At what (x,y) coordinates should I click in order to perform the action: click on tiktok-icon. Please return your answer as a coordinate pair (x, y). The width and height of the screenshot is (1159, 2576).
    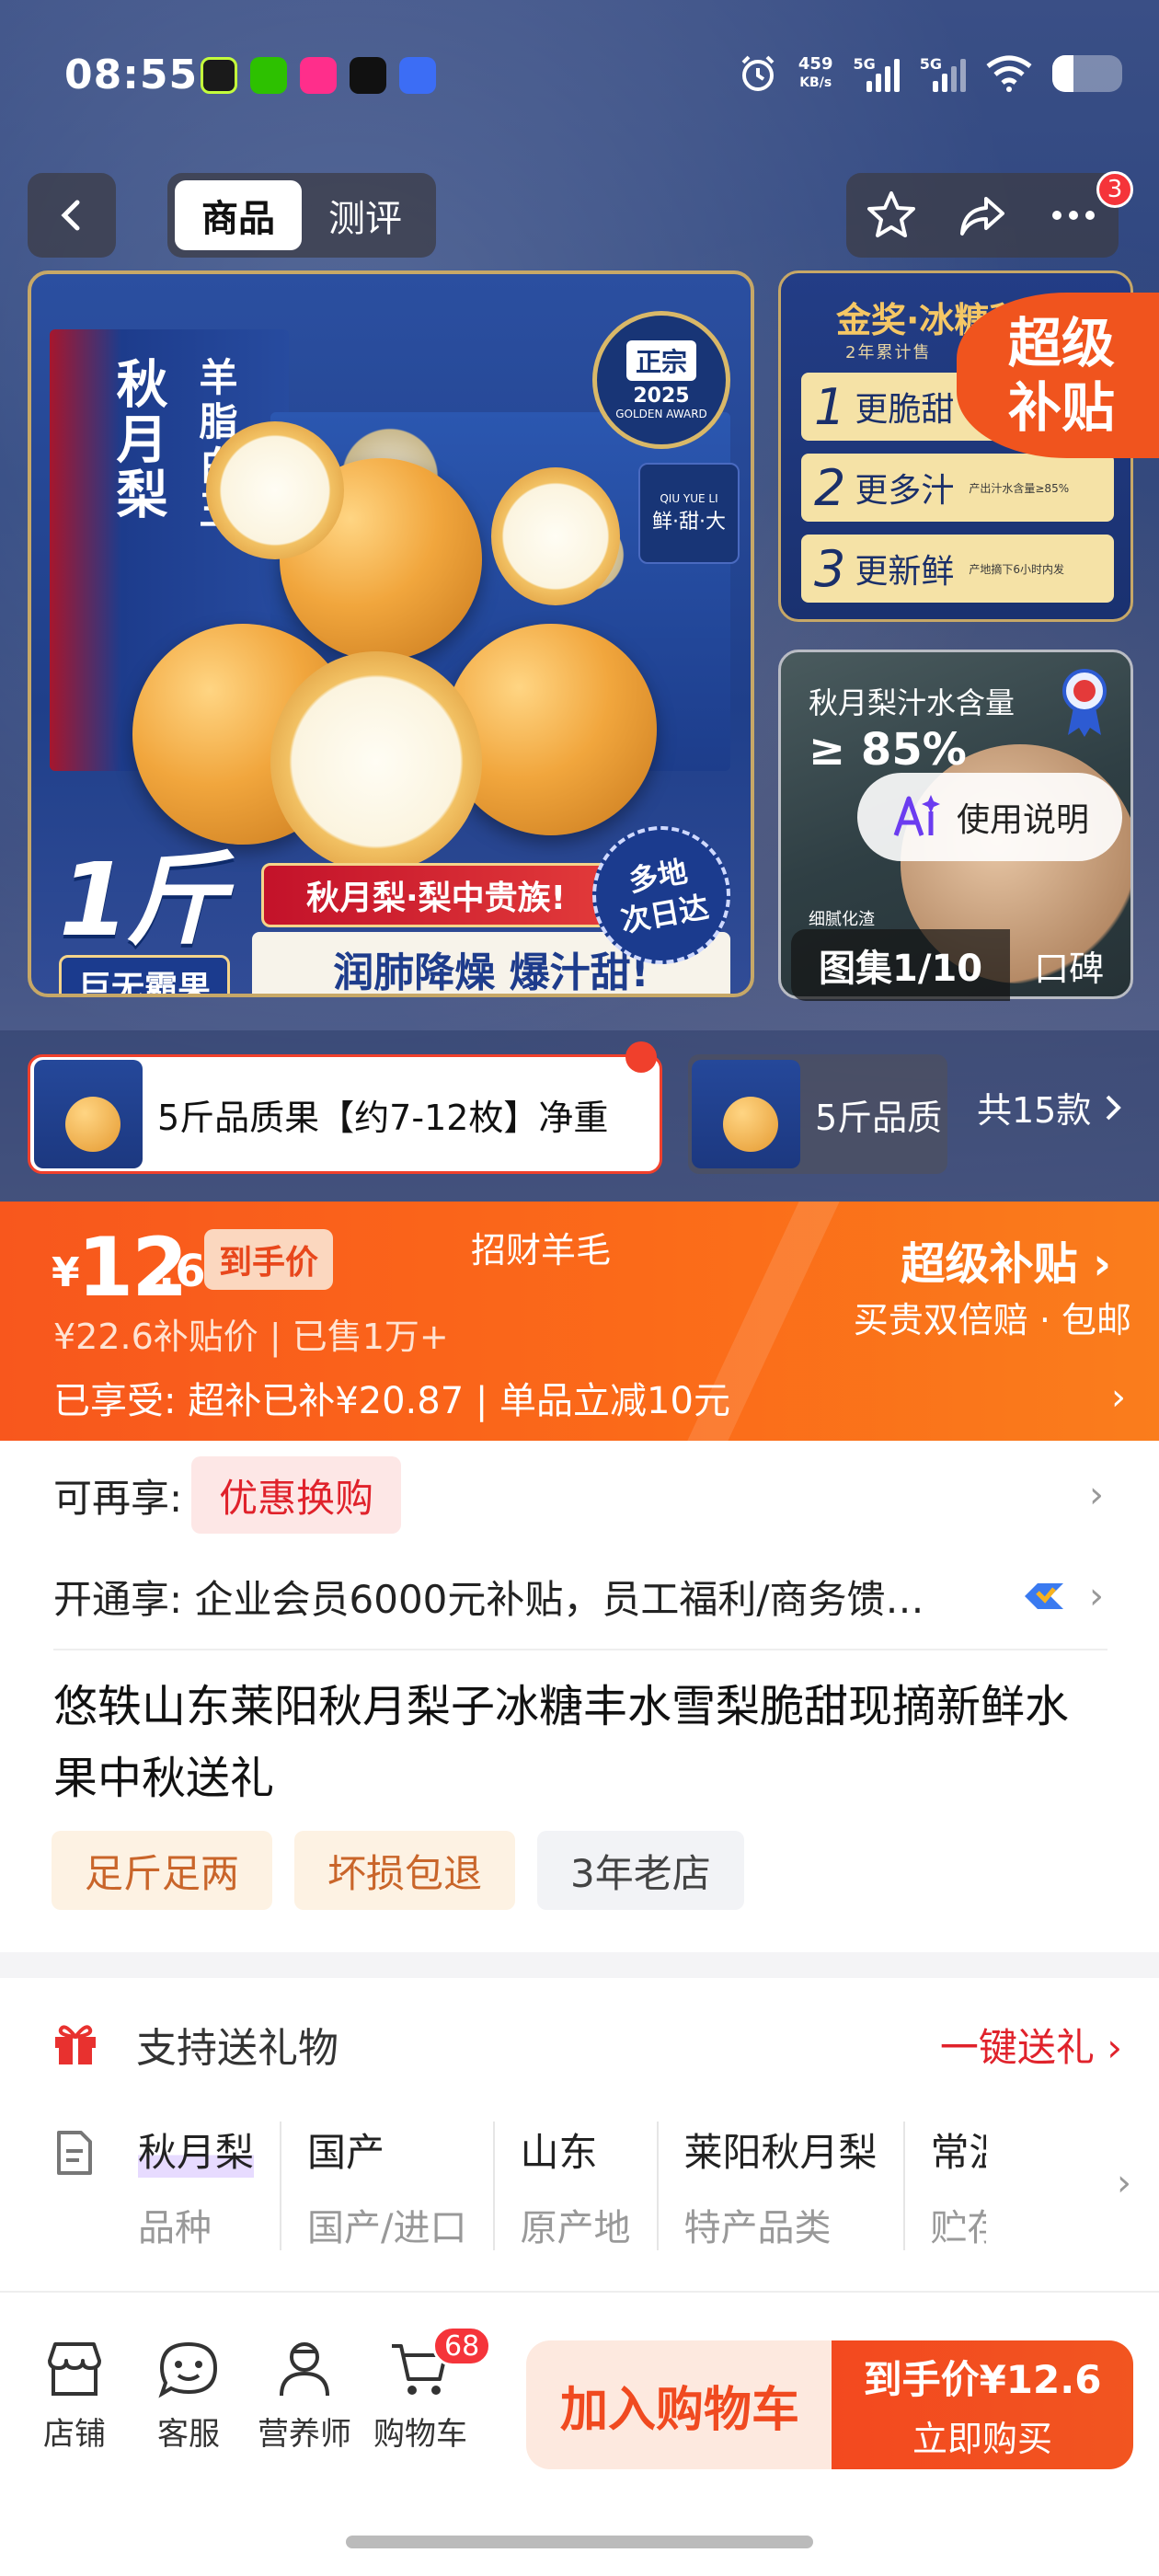
    Looking at the image, I should click on (368, 75).